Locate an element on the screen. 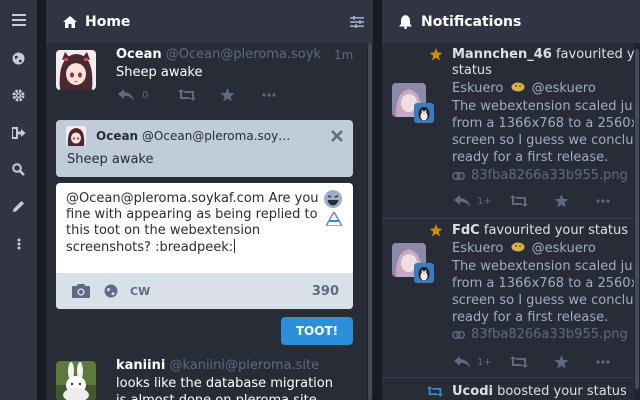 This screenshot has width=640, height=400. home-icon is located at coordinates (70, 21).